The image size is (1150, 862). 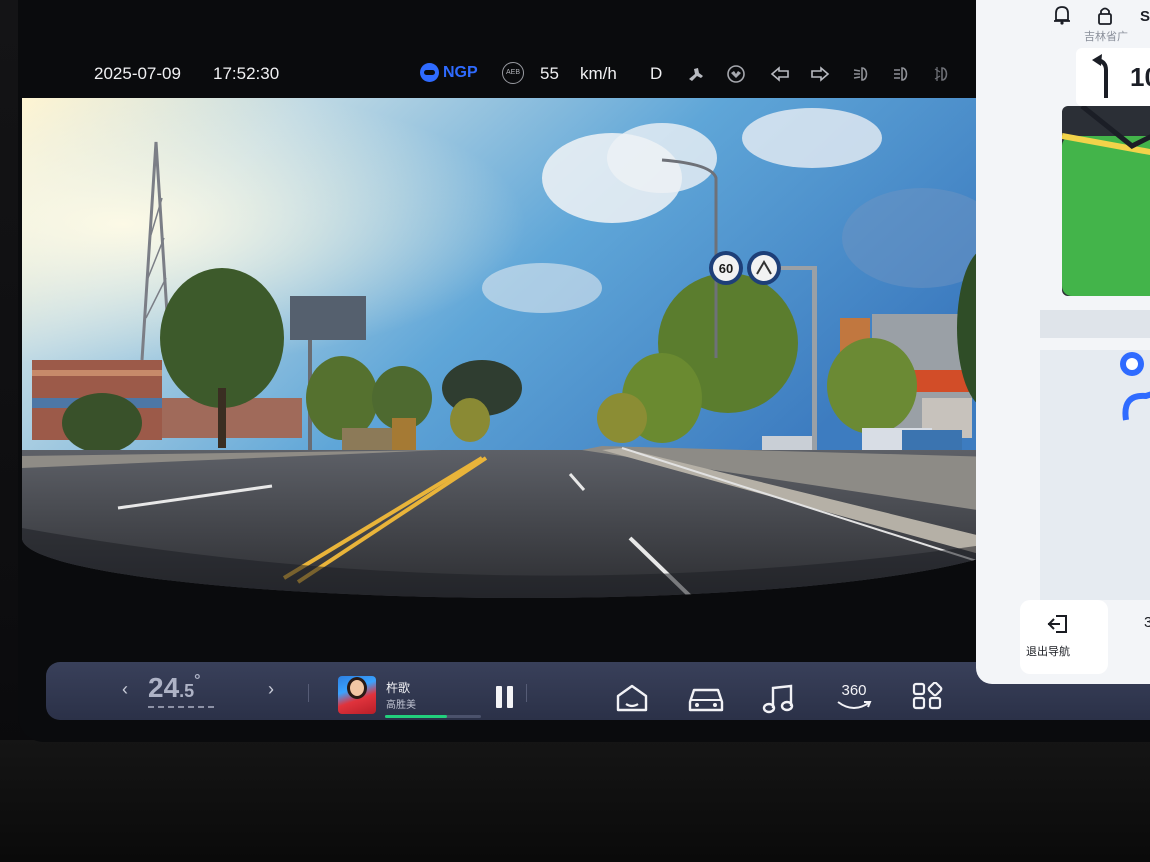 What do you see at coordinates (271, 689) in the screenshot?
I see `temp-increase-button: ›` at bounding box center [271, 689].